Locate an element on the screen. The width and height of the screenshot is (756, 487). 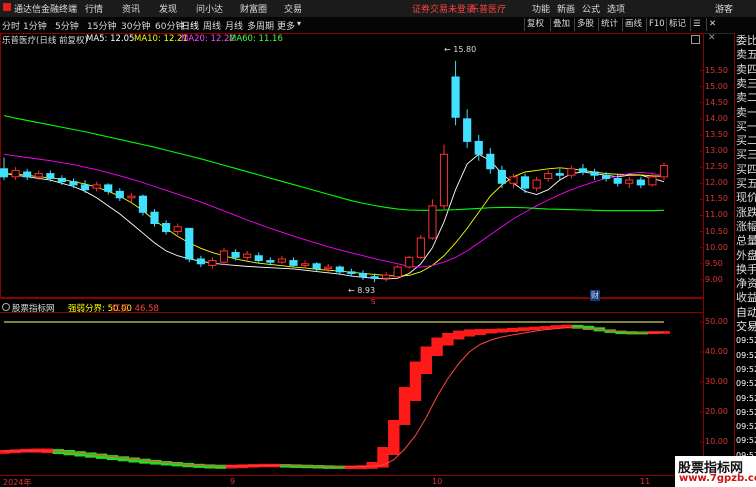
main-y-tick-label: 11.50 is located at coordinates (716, 199).